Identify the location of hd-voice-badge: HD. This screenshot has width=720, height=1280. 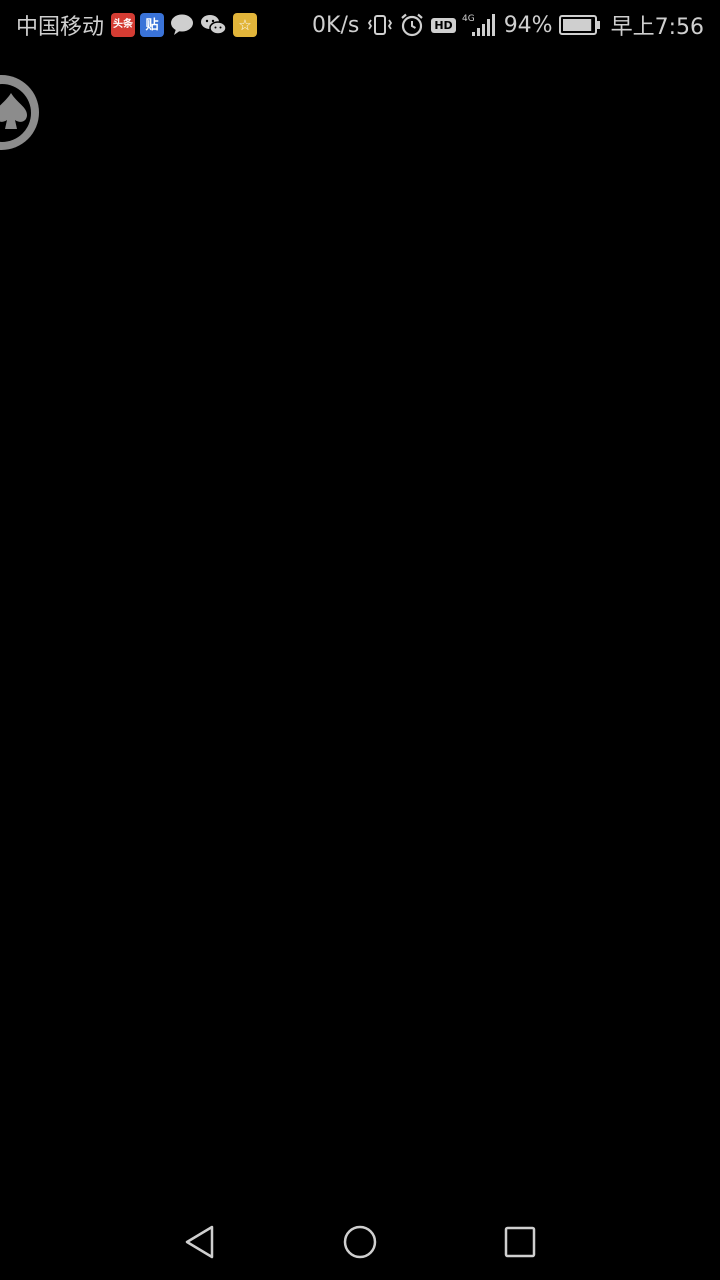
(443, 25).